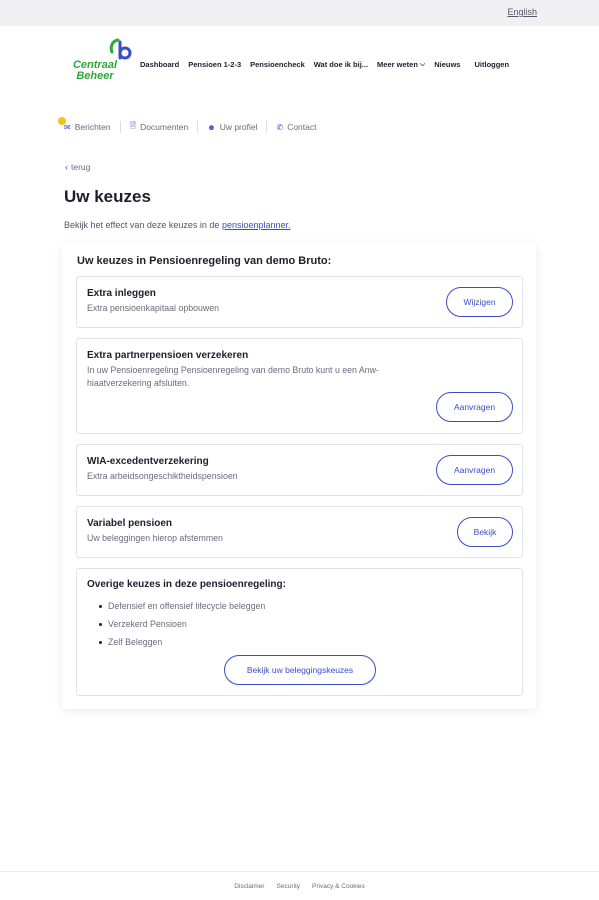  I want to click on card-description: Extra arbeidsongeschiktheidspensioen, so click(162, 476).